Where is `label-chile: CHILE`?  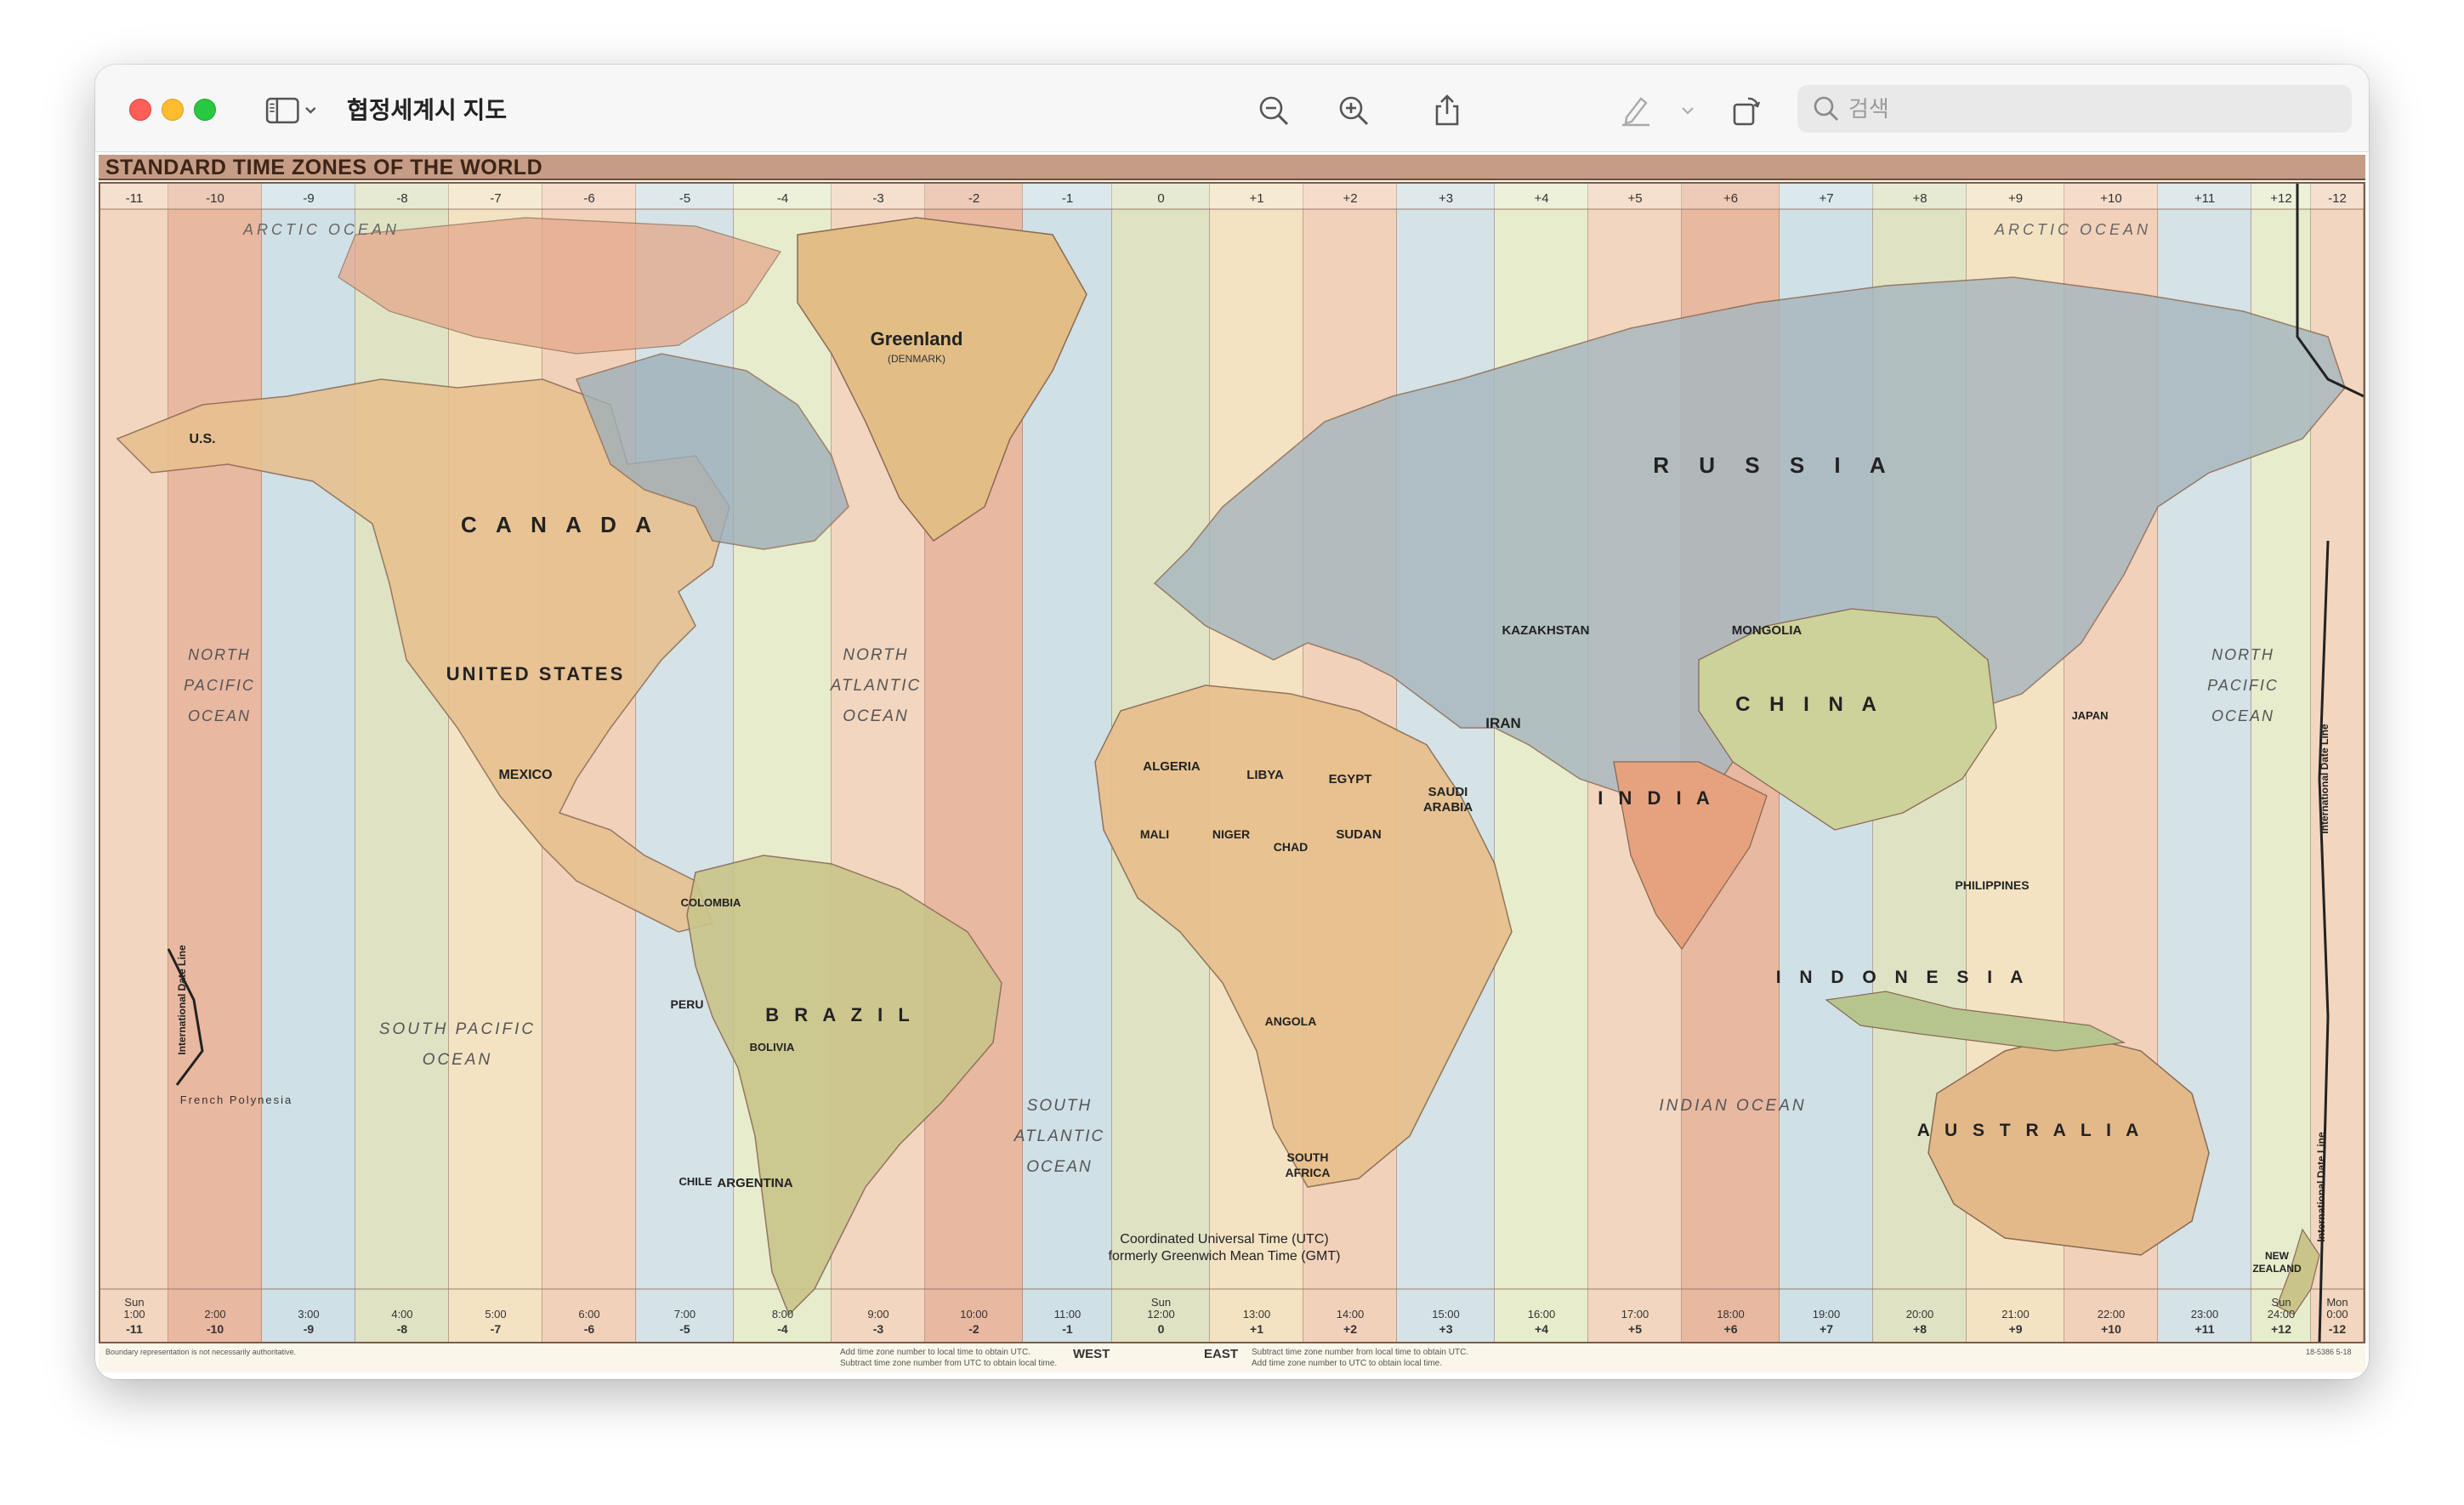 label-chile: CHILE is located at coordinates (696, 1181).